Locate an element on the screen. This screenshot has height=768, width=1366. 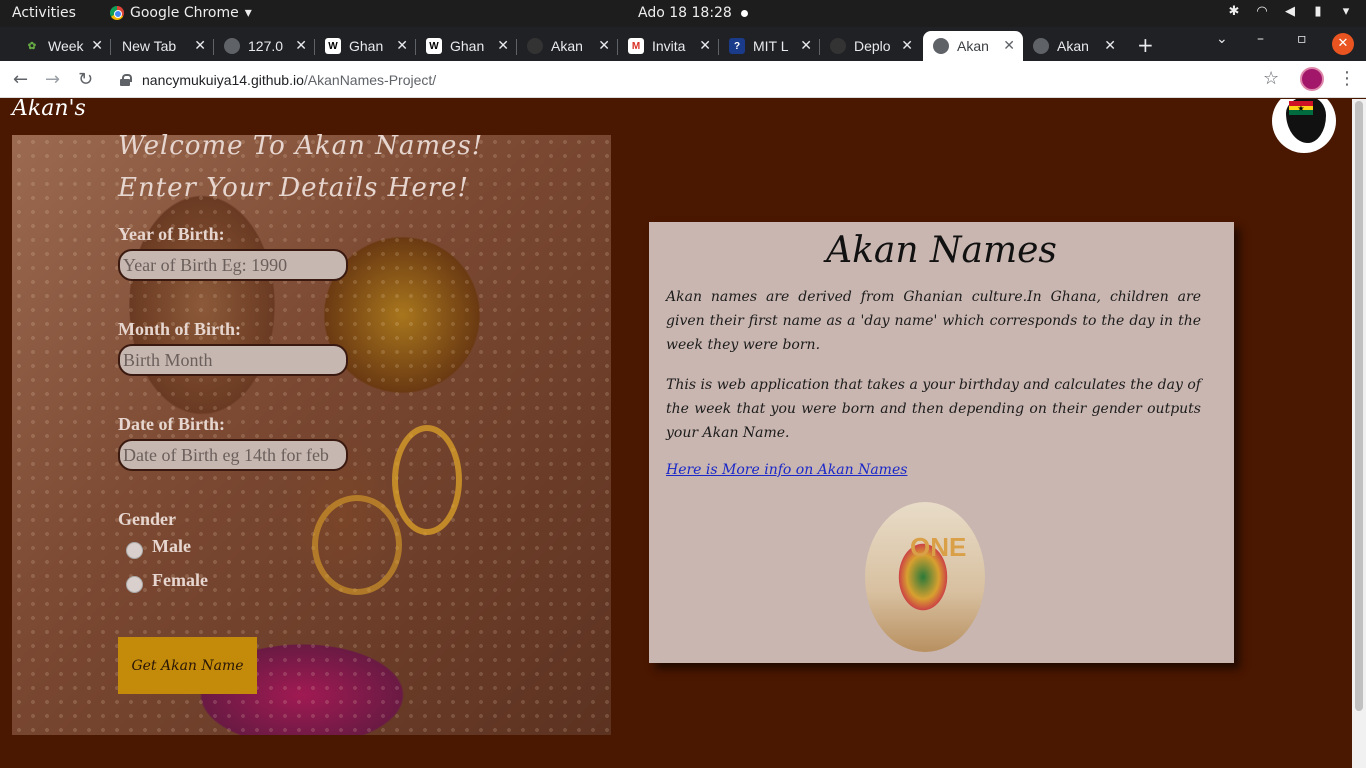
window-close-button: ✕ is located at coordinates (1343, 44).